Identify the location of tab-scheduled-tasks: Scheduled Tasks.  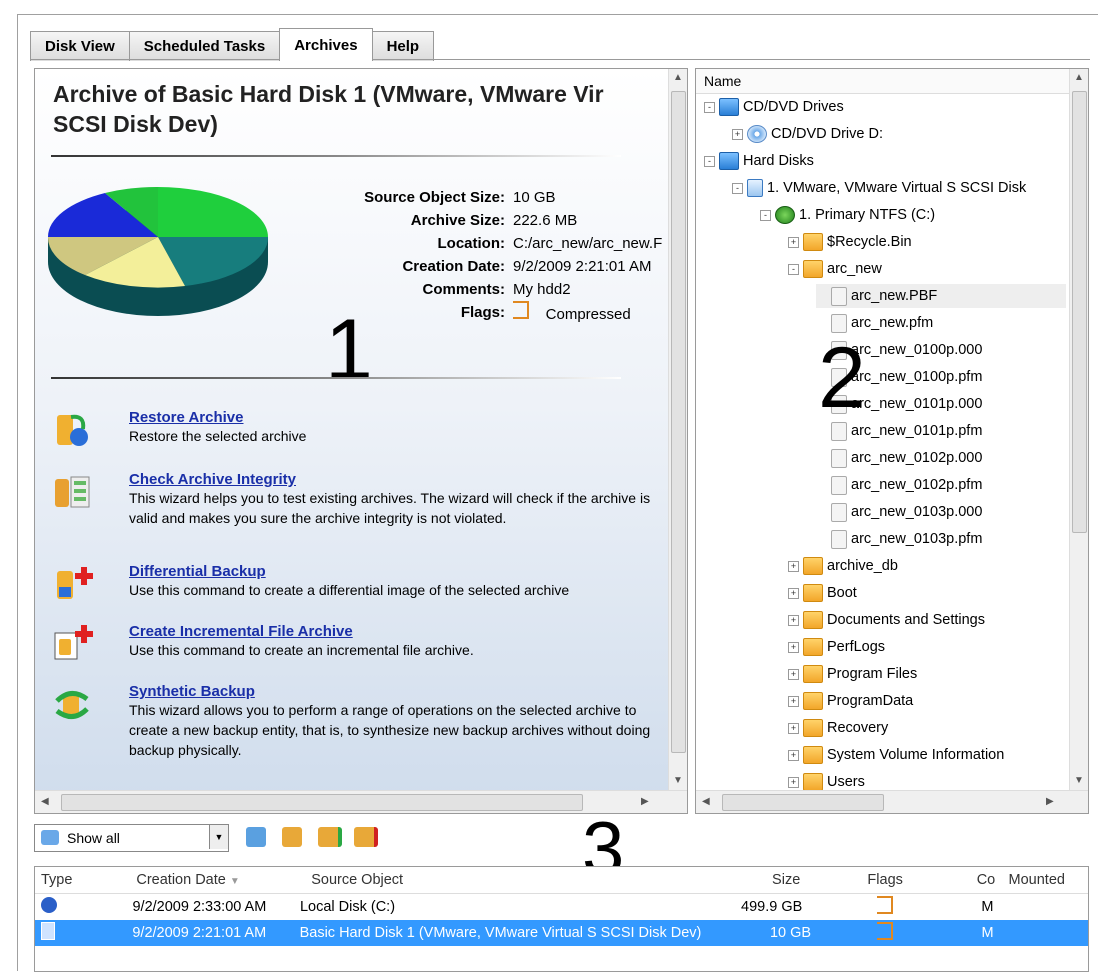
(204, 46).